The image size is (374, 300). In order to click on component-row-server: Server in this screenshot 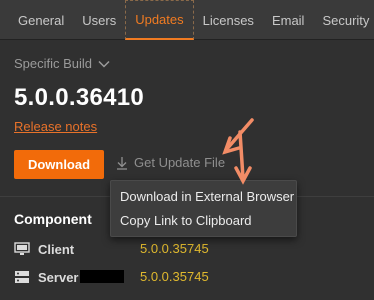, I will do `click(46, 277)`.